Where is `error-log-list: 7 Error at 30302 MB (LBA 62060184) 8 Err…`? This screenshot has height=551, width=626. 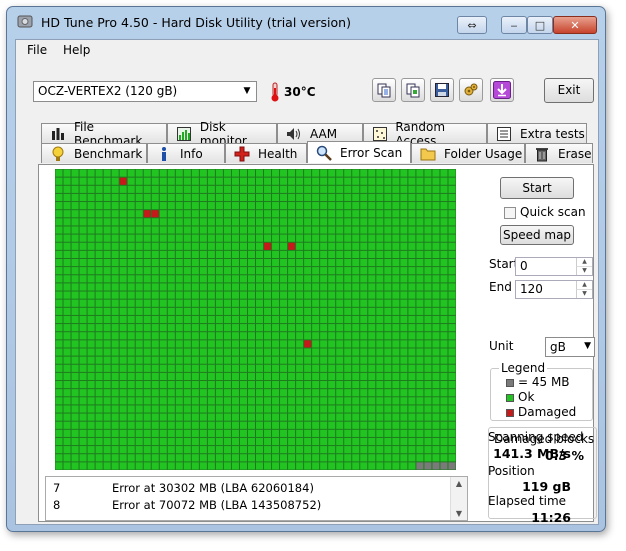 error-log-list: 7 Error at 30302 MB (LBA 62060184) 8 Err… is located at coordinates (256, 498).